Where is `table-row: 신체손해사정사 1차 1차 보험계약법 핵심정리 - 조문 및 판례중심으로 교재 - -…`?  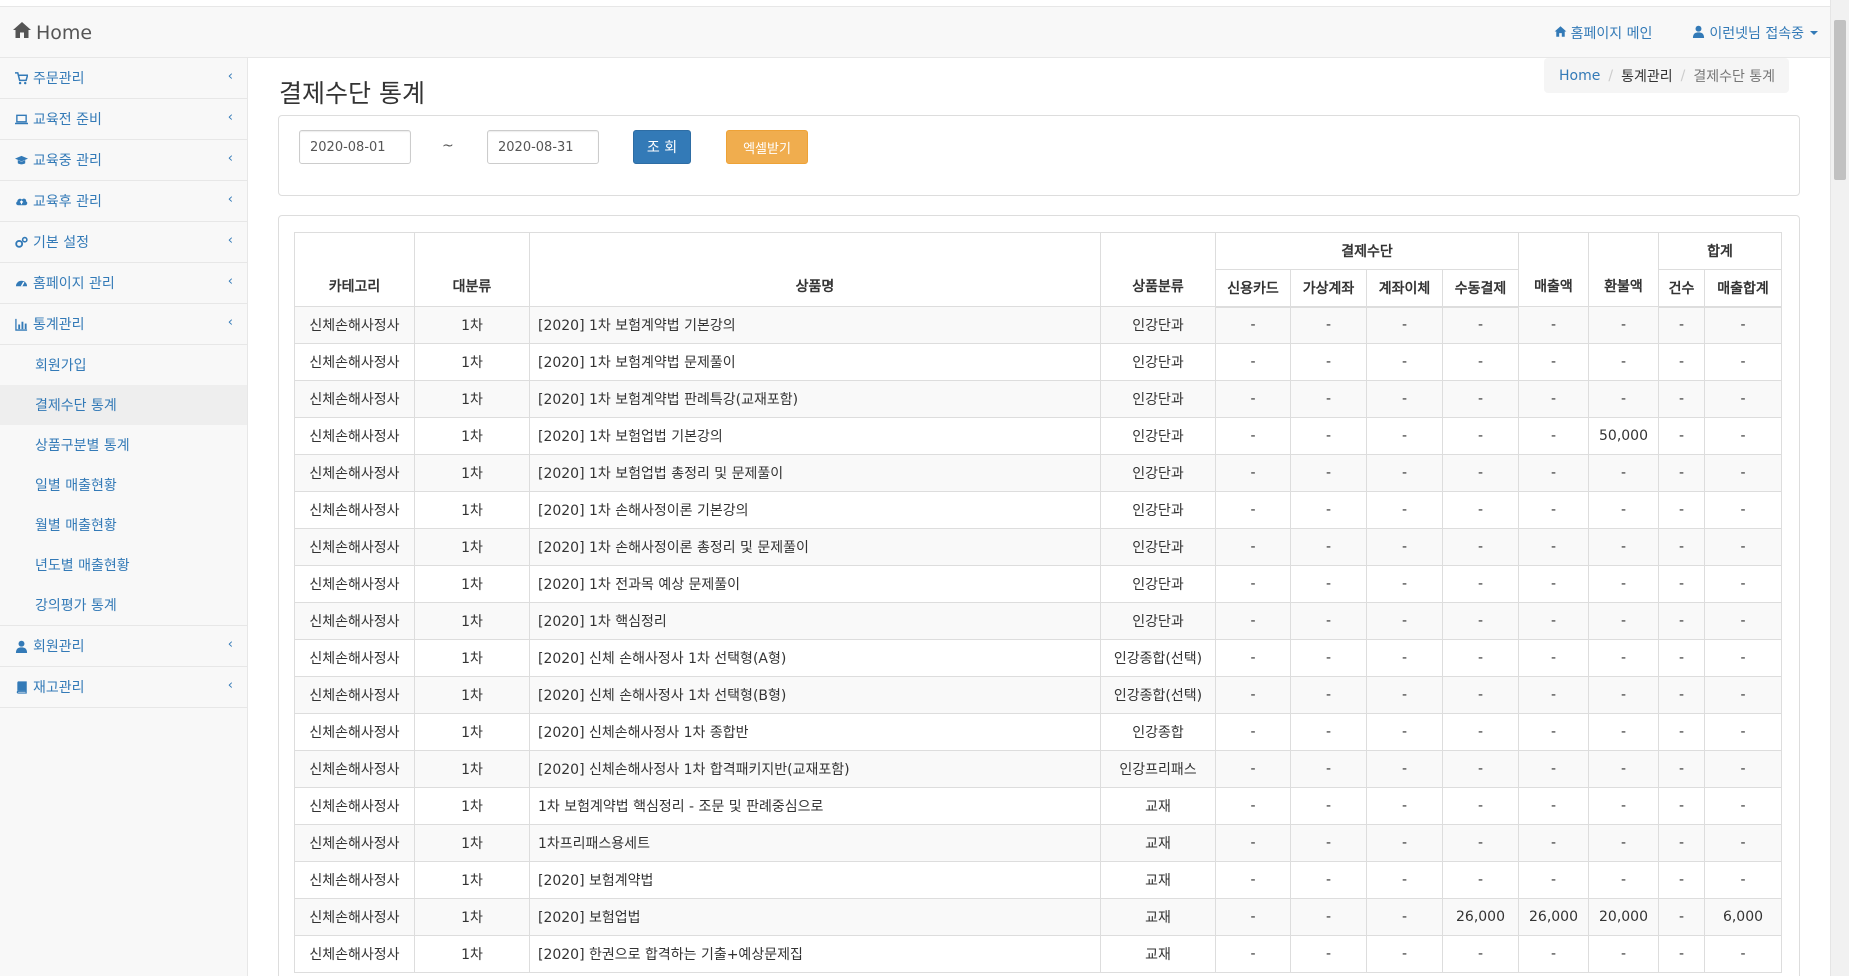 table-row: 신체손해사정사 1차 1차 보험계약법 핵심정리 - 조문 및 판례중심으로 교재 - -… is located at coordinates (1038, 806).